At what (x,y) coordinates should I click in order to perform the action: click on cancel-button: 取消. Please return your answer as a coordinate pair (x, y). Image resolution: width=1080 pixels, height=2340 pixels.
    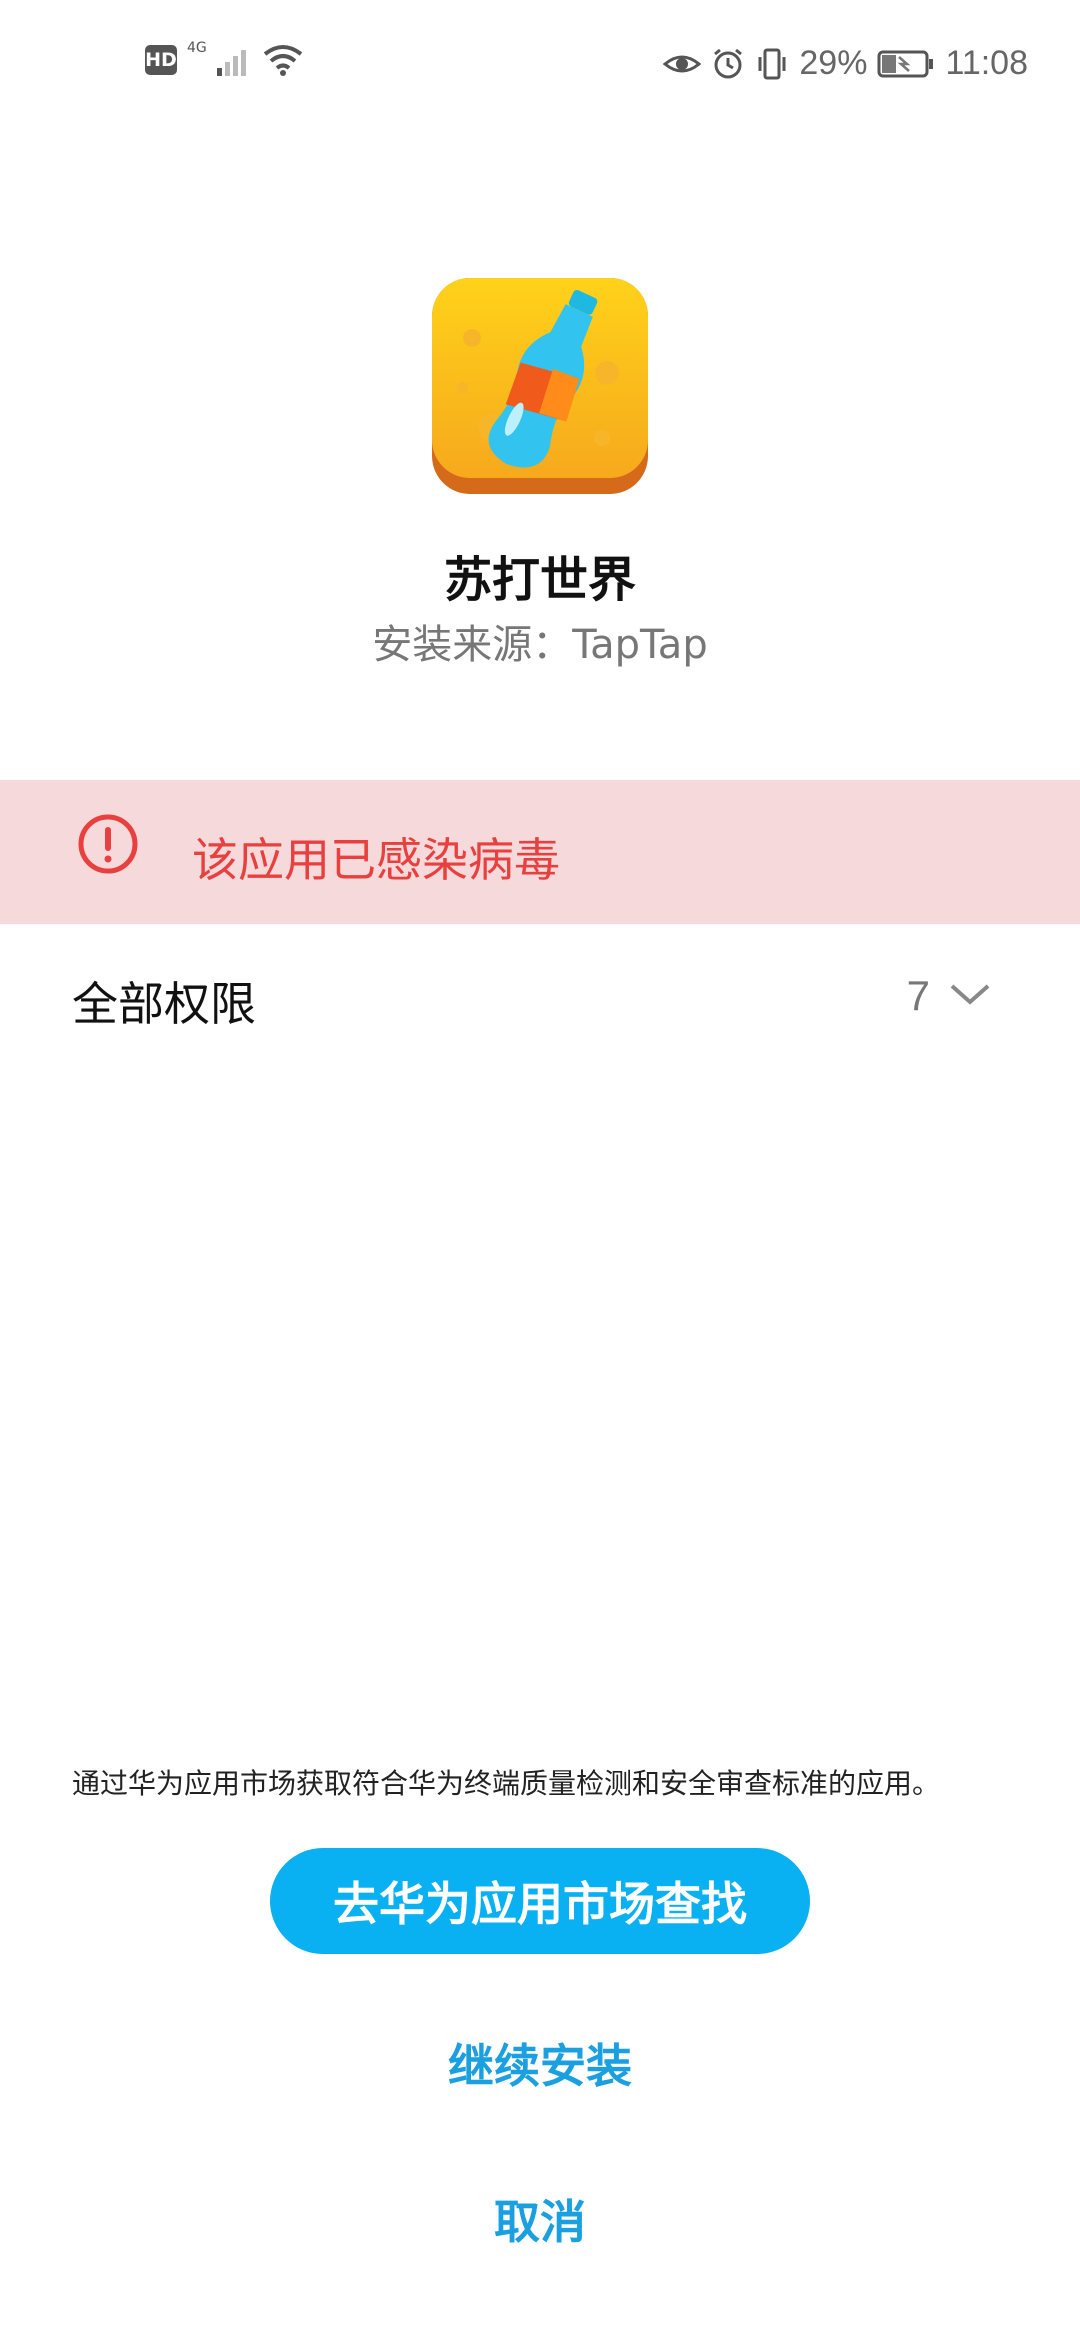
    Looking at the image, I should click on (540, 2219).